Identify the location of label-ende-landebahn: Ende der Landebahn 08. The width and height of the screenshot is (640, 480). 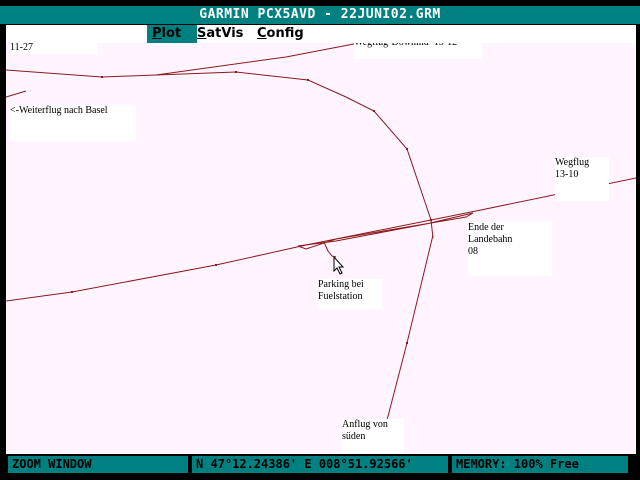
(510, 249).